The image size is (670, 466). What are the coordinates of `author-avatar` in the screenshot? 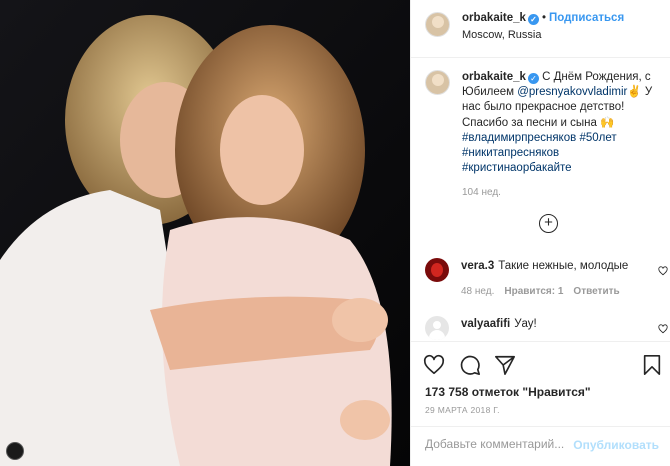 It's located at (437, 24).